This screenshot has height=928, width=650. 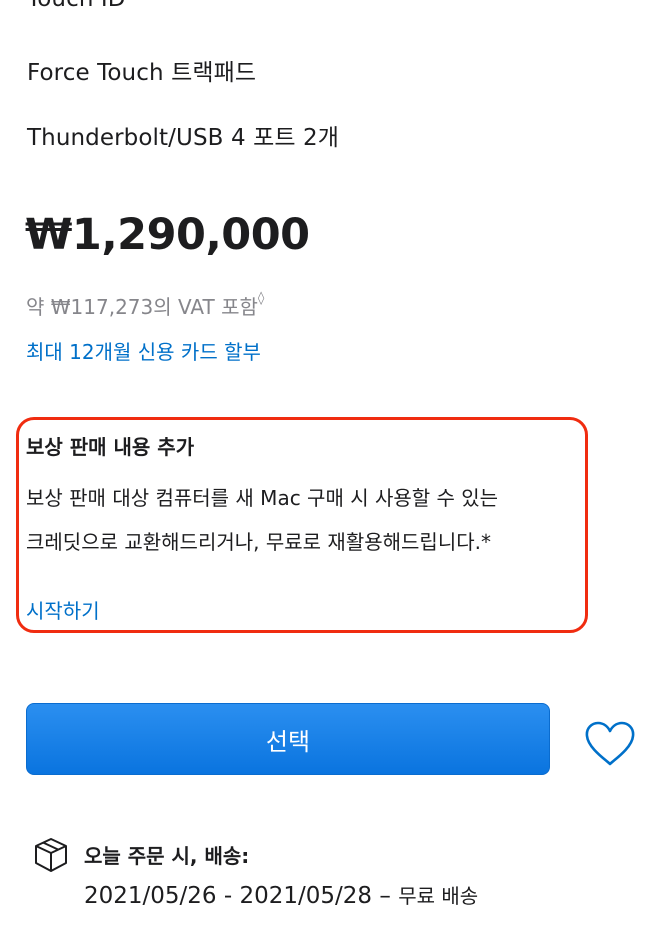 What do you see at coordinates (142, 307) in the screenshot?
I see `vat-note-text: 약 ₩117,273의 VAT 포함` at bounding box center [142, 307].